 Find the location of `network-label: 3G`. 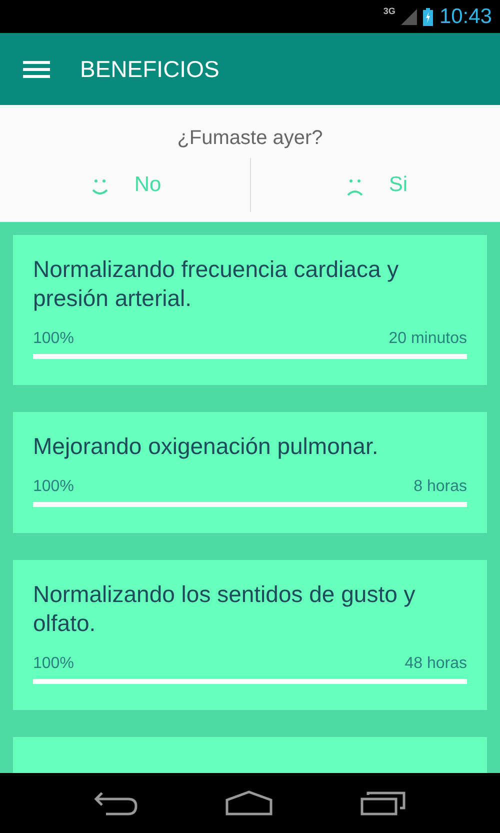

network-label: 3G is located at coordinates (389, 11).